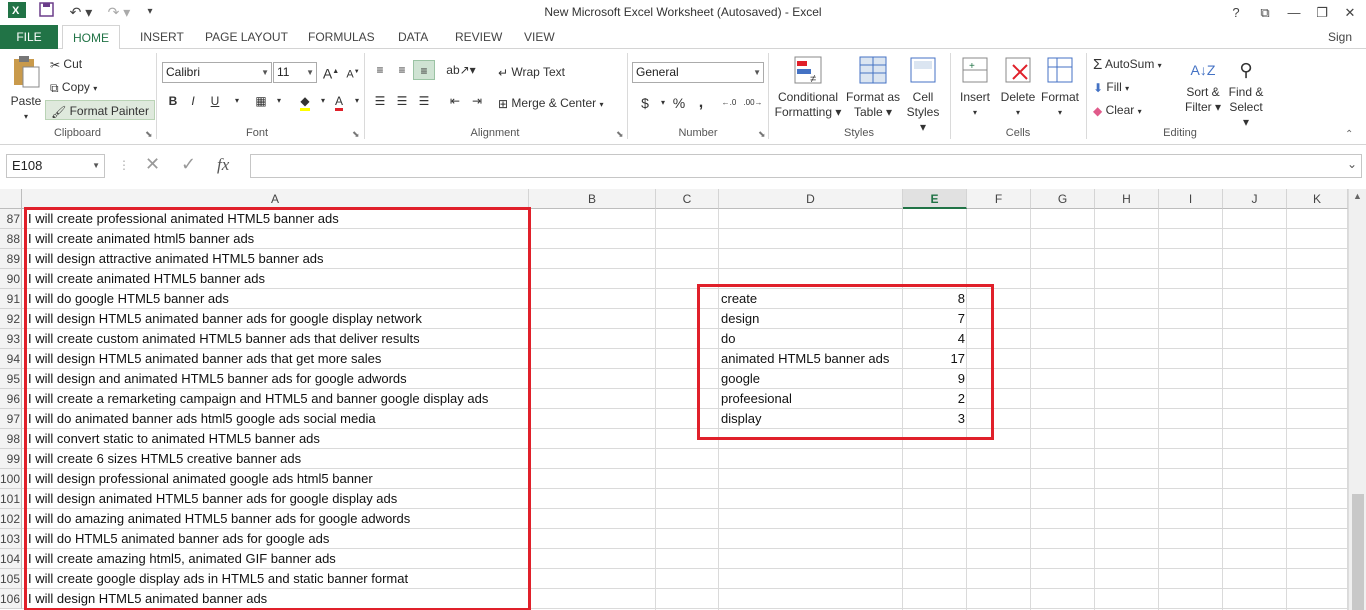 This screenshot has height=610, width=1366. What do you see at coordinates (380, 70) in the screenshot?
I see `align-top-icon: ≡` at bounding box center [380, 70].